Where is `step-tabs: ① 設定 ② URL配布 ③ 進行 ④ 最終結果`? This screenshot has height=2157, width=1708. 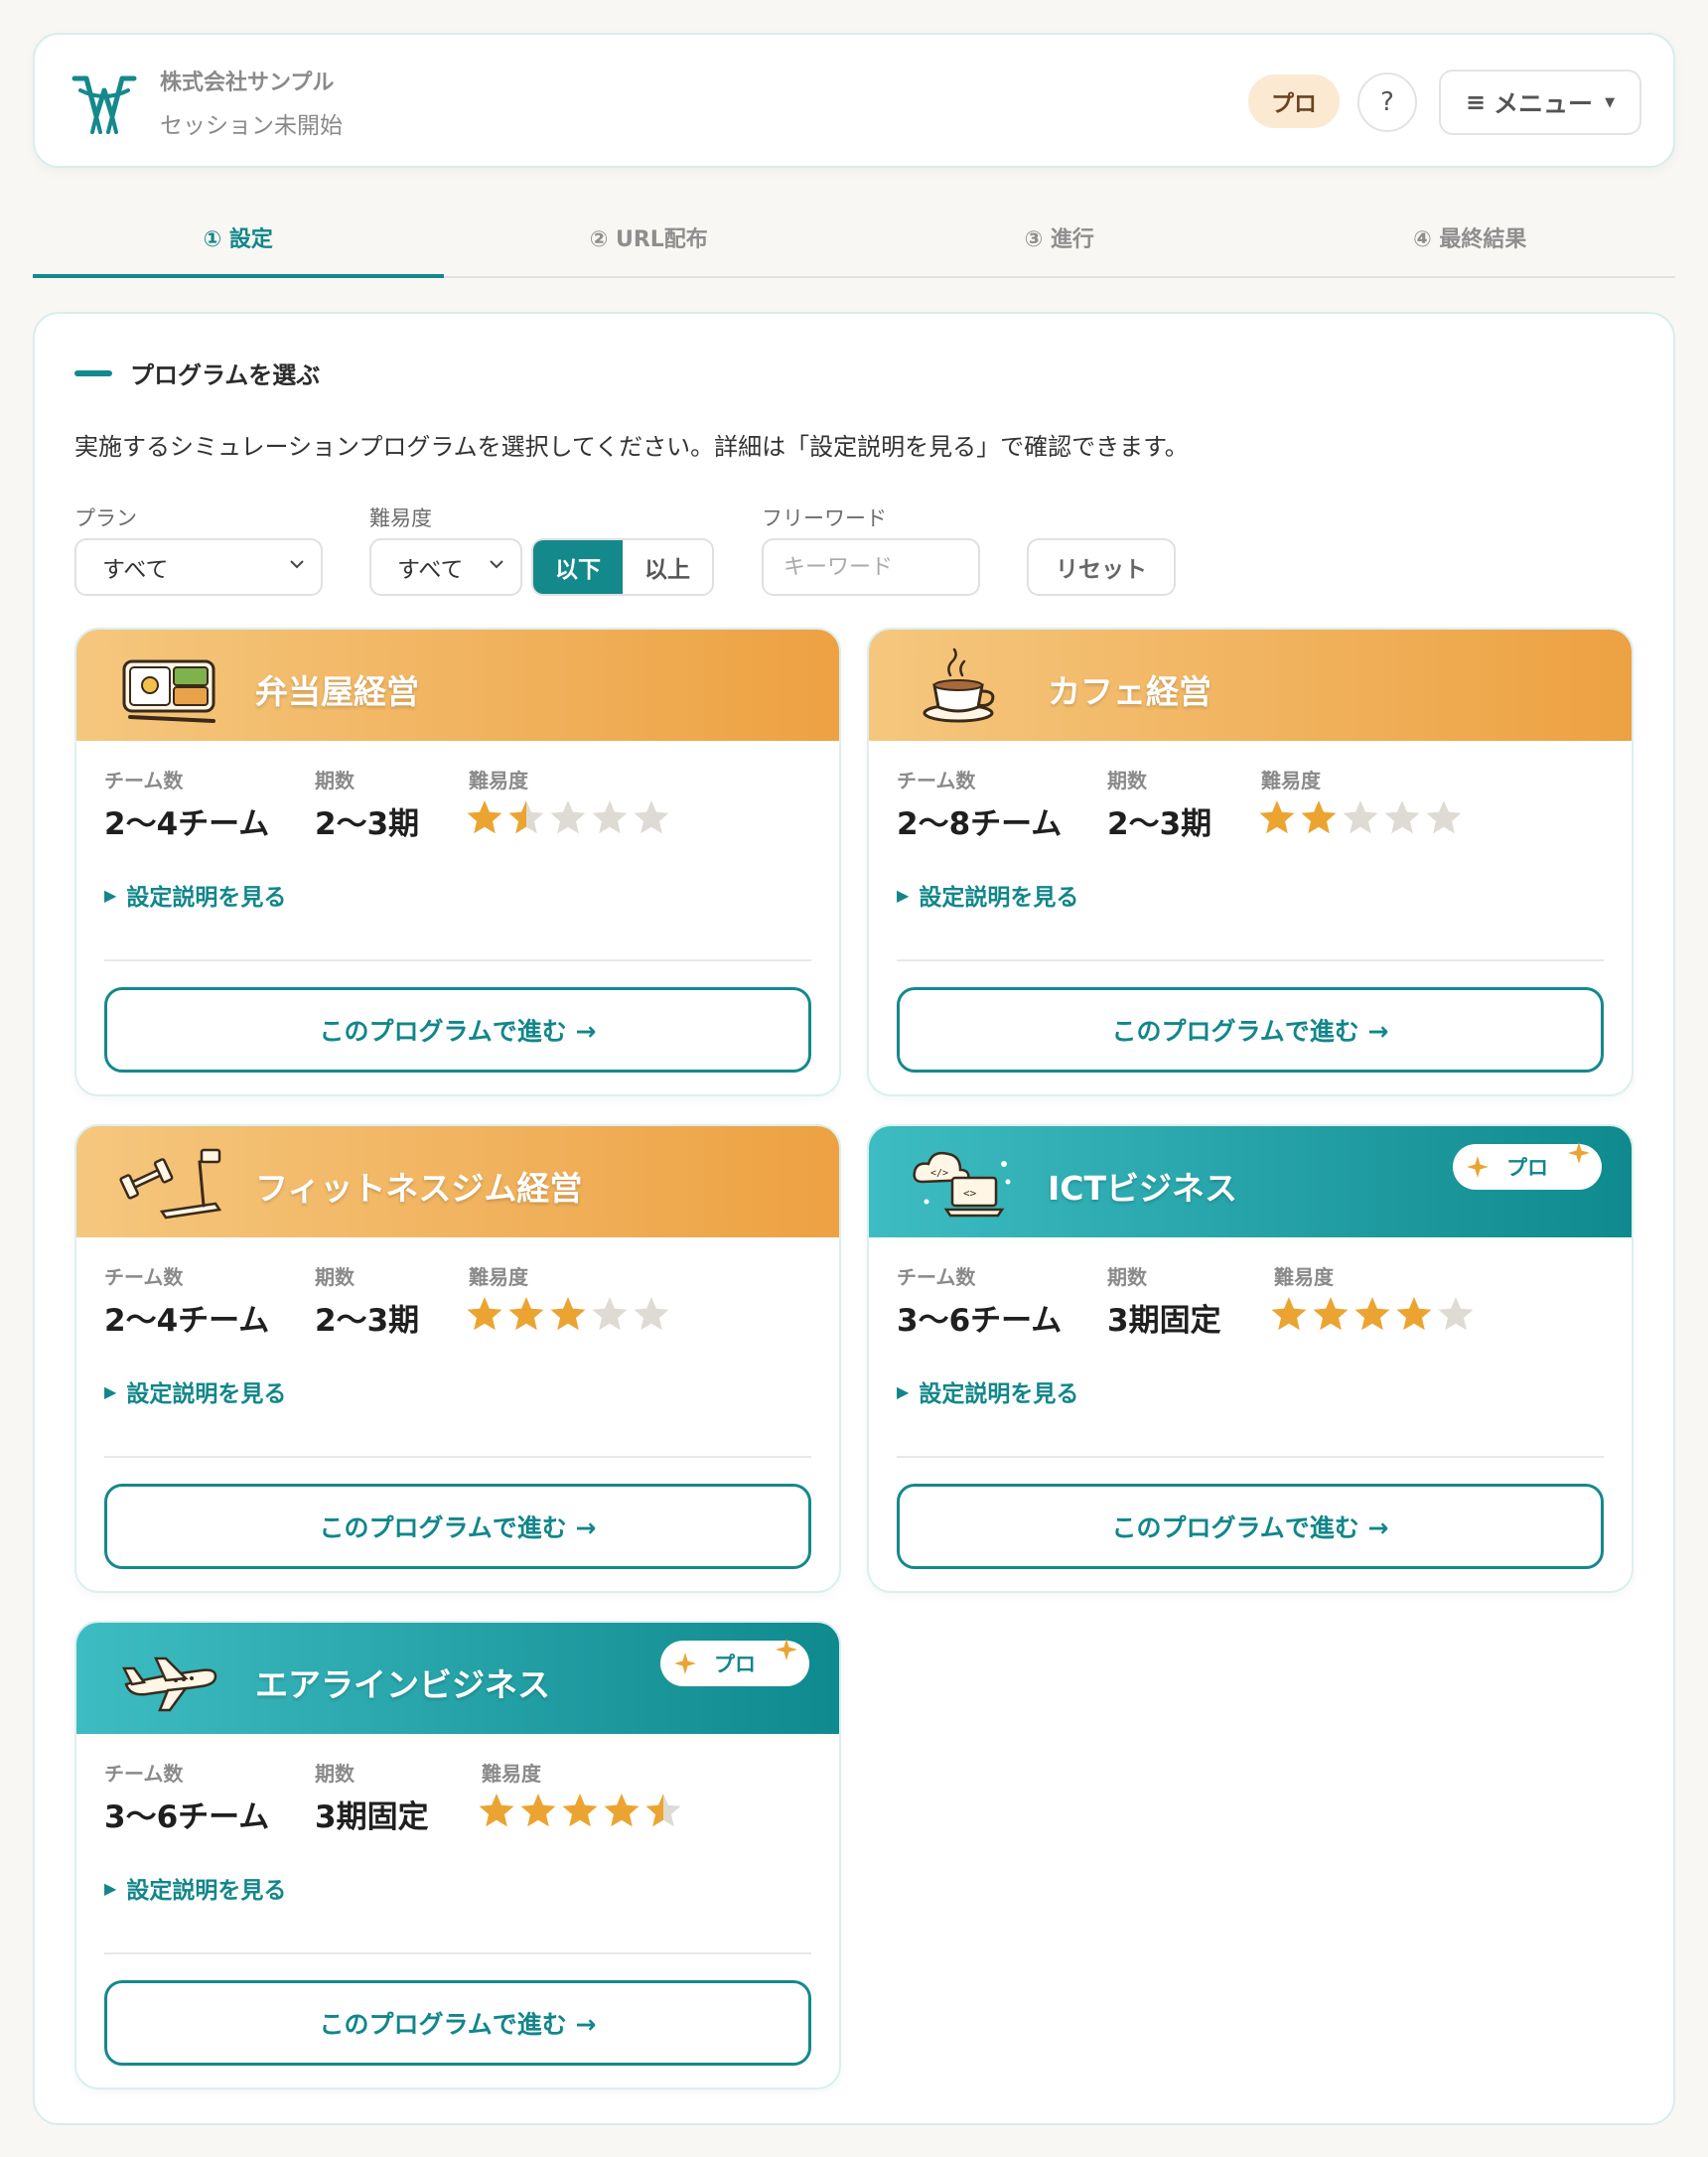 step-tabs: ① 設定 ② URL配布 ③ 進行 ④ 最終結果 is located at coordinates (854, 238).